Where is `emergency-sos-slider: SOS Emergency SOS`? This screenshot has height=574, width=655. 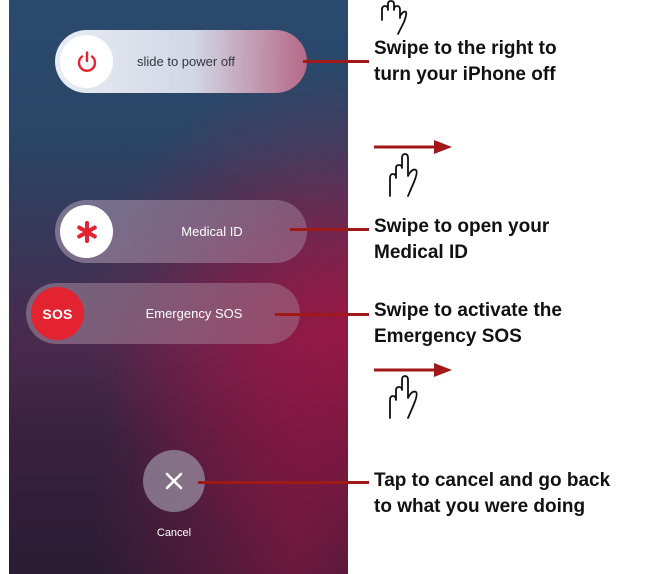 emergency-sos-slider: SOS Emergency SOS is located at coordinates (163, 313).